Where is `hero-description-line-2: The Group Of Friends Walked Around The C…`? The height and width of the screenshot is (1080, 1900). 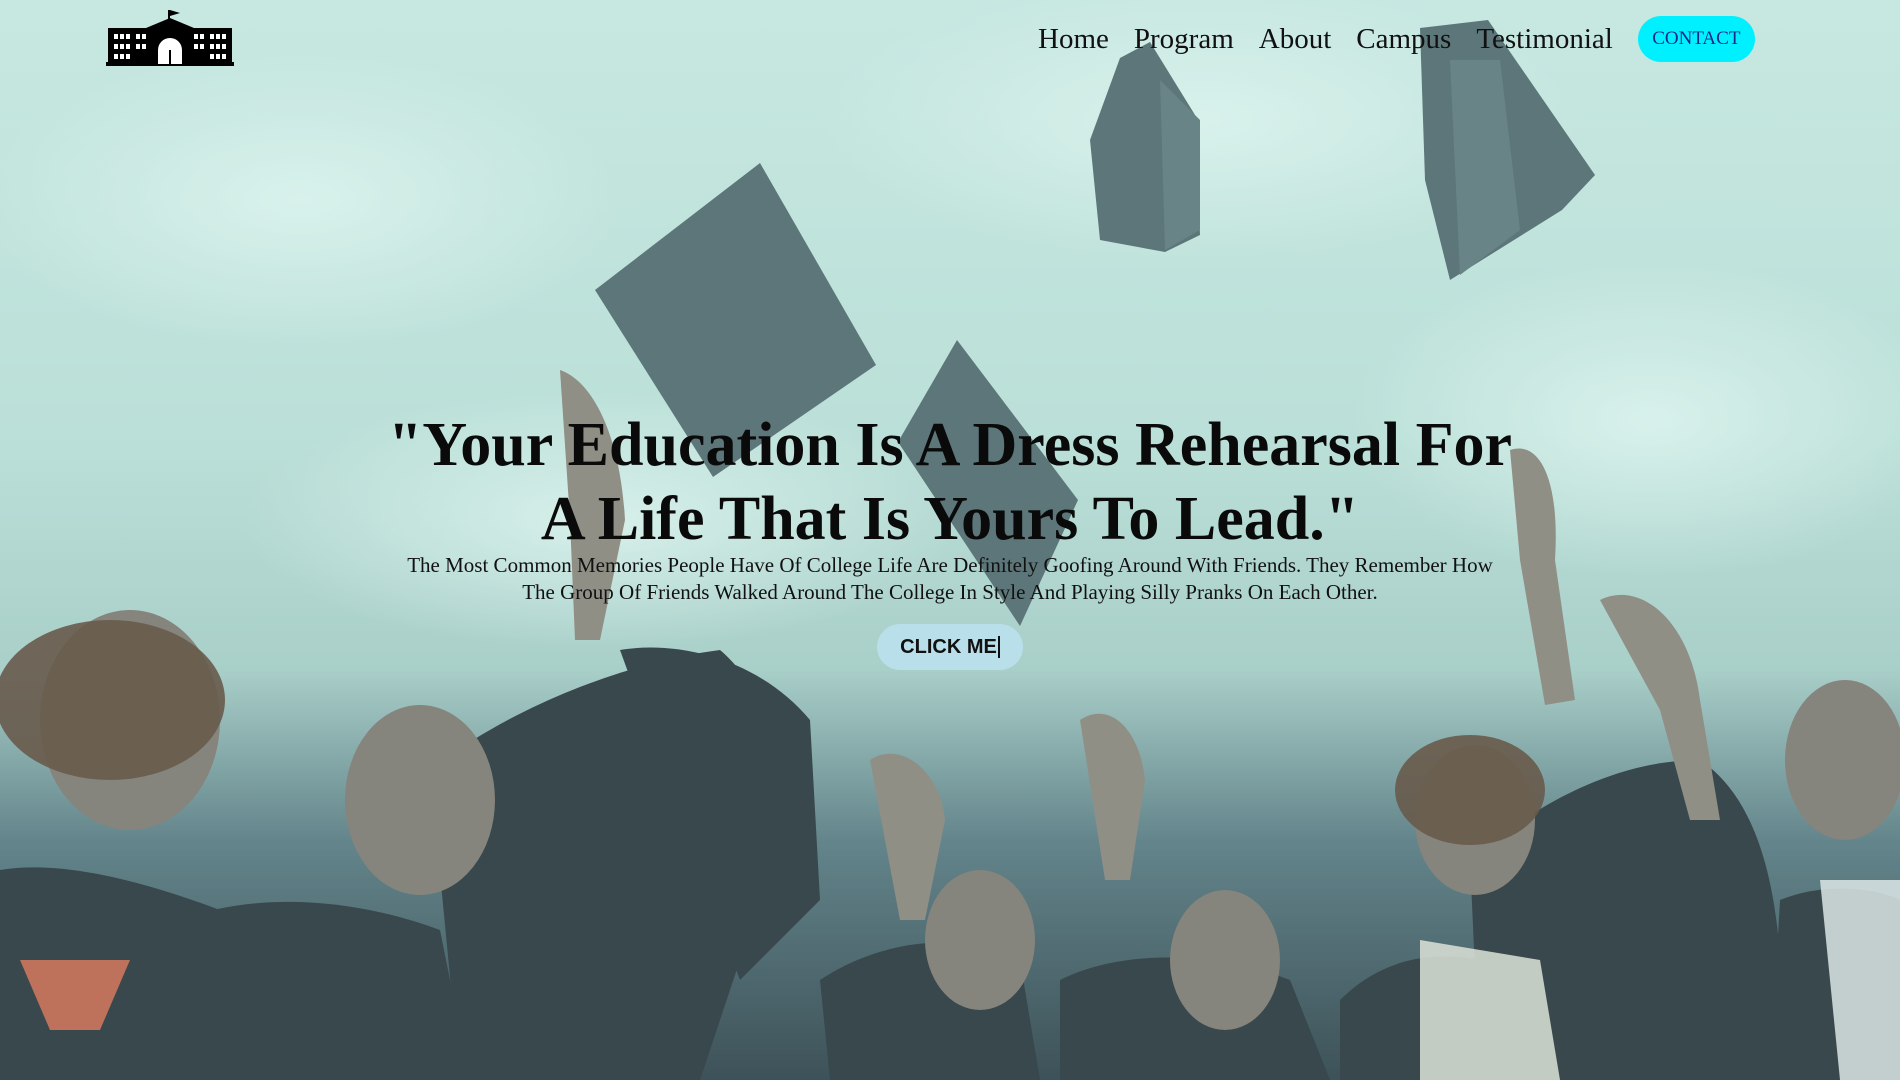
hero-description-line-2: The Group Of Friends Walked Around The C… is located at coordinates (950, 592).